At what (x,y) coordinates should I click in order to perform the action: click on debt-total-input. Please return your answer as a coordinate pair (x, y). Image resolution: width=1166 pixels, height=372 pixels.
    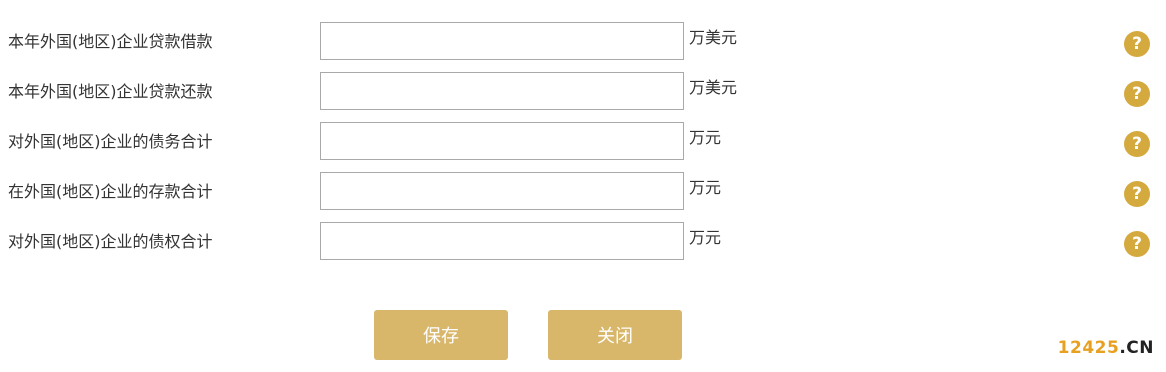
    Looking at the image, I should click on (502, 141).